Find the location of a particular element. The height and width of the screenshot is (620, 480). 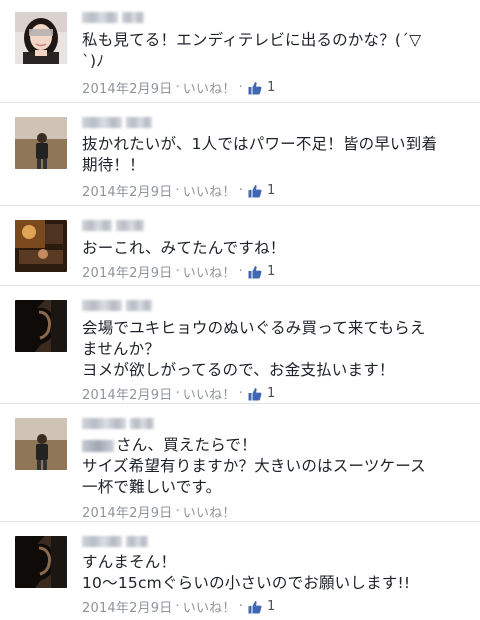

comment-meta: 2014年2月9日 · いいね！ is located at coordinates (159, 511).